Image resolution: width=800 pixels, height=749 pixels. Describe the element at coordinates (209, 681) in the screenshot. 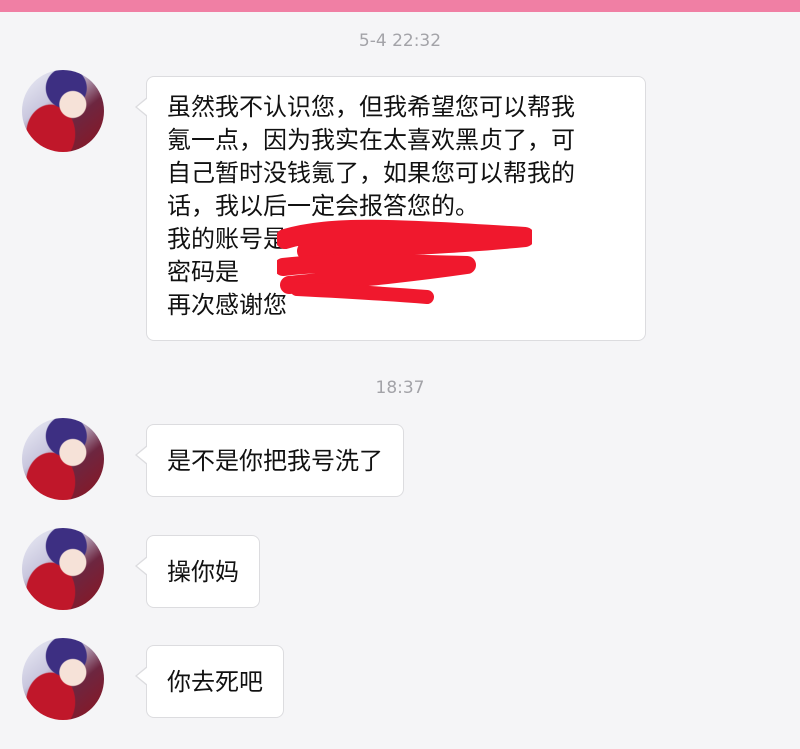

I see `message-bubble: 你去死吧` at that location.